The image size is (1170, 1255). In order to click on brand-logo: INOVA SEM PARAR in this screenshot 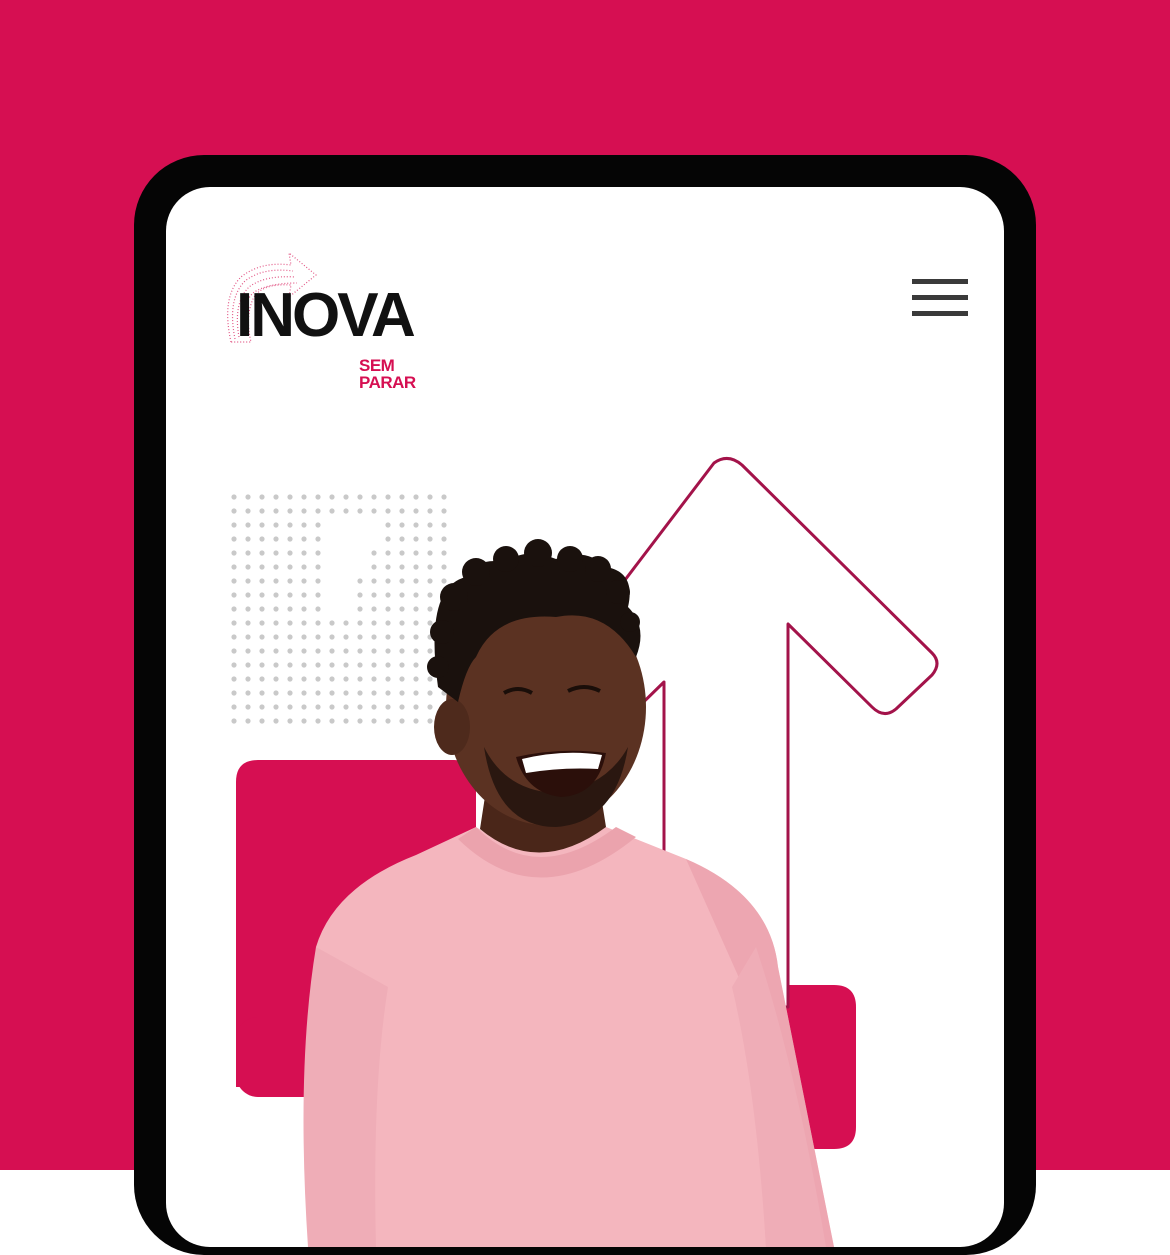, I will do `click(326, 319)`.